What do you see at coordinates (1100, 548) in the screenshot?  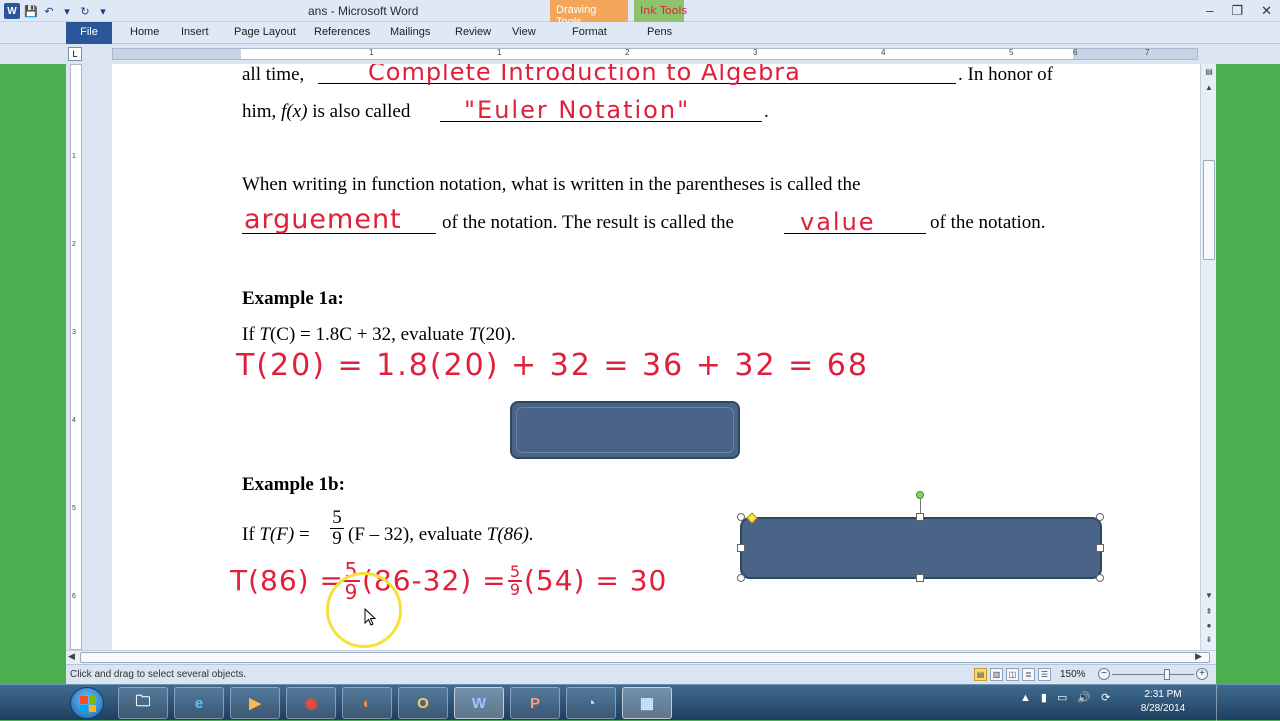 I see `resize-handle-r` at bounding box center [1100, 548].